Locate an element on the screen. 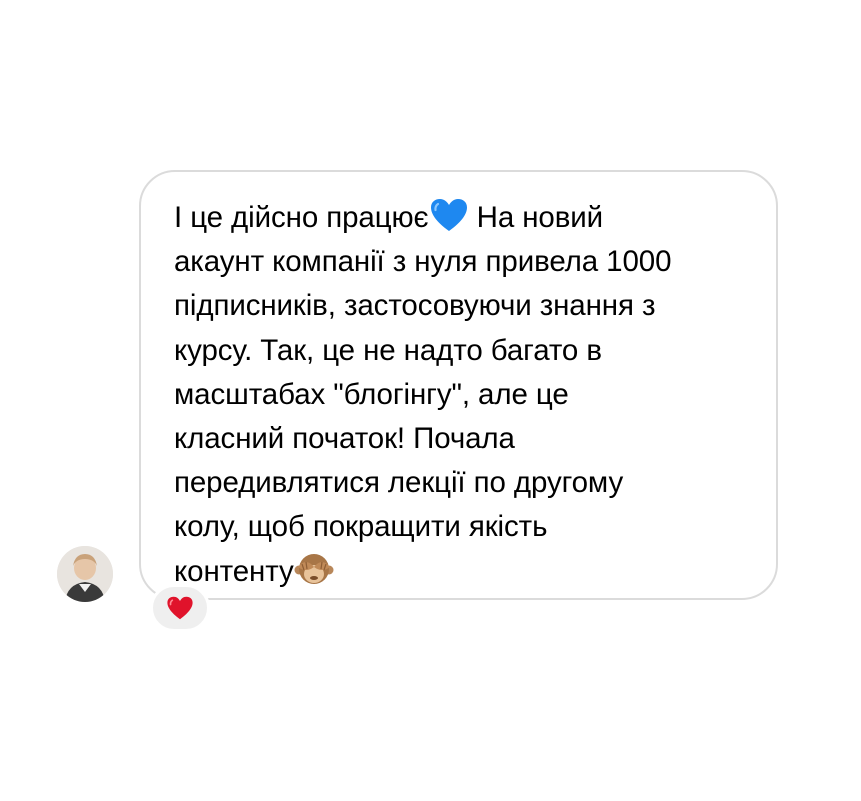 The width and height of the screenshot is (861, 801). message-line: курсу. Так, це не надто багато в is located at coordinates (388, 350).